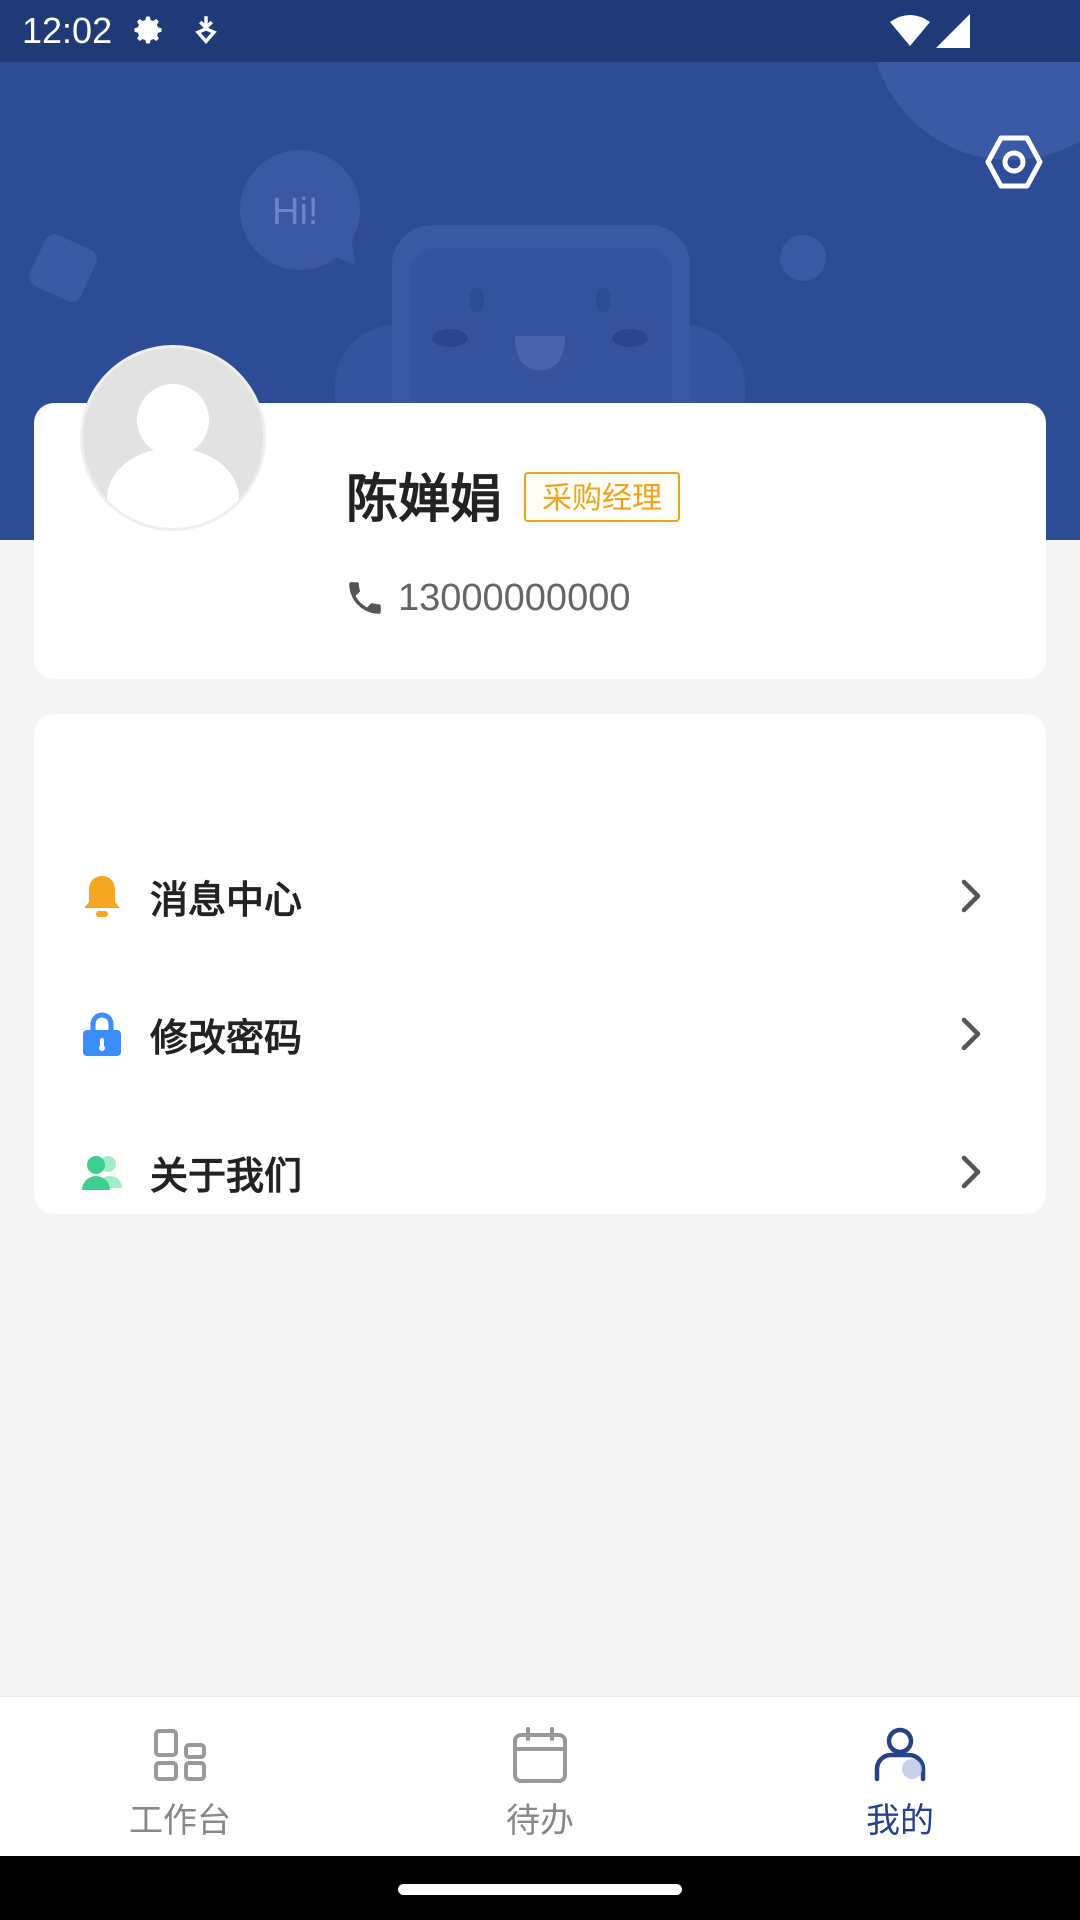  I want to click on system-navigation-bar, so click(540, 1888).